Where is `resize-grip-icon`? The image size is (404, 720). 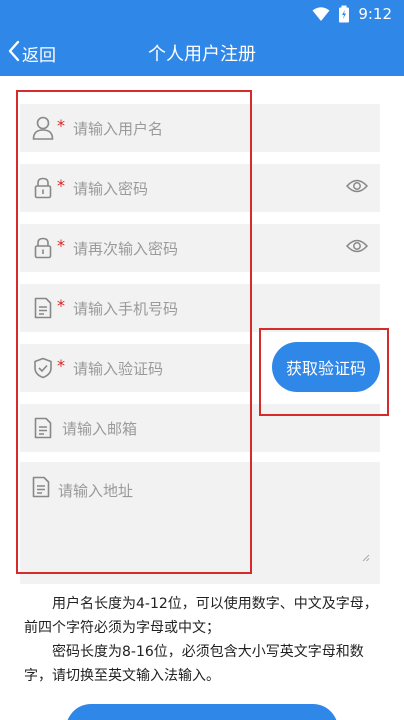
resize-grip-icon is located at coordinates (366, 556).